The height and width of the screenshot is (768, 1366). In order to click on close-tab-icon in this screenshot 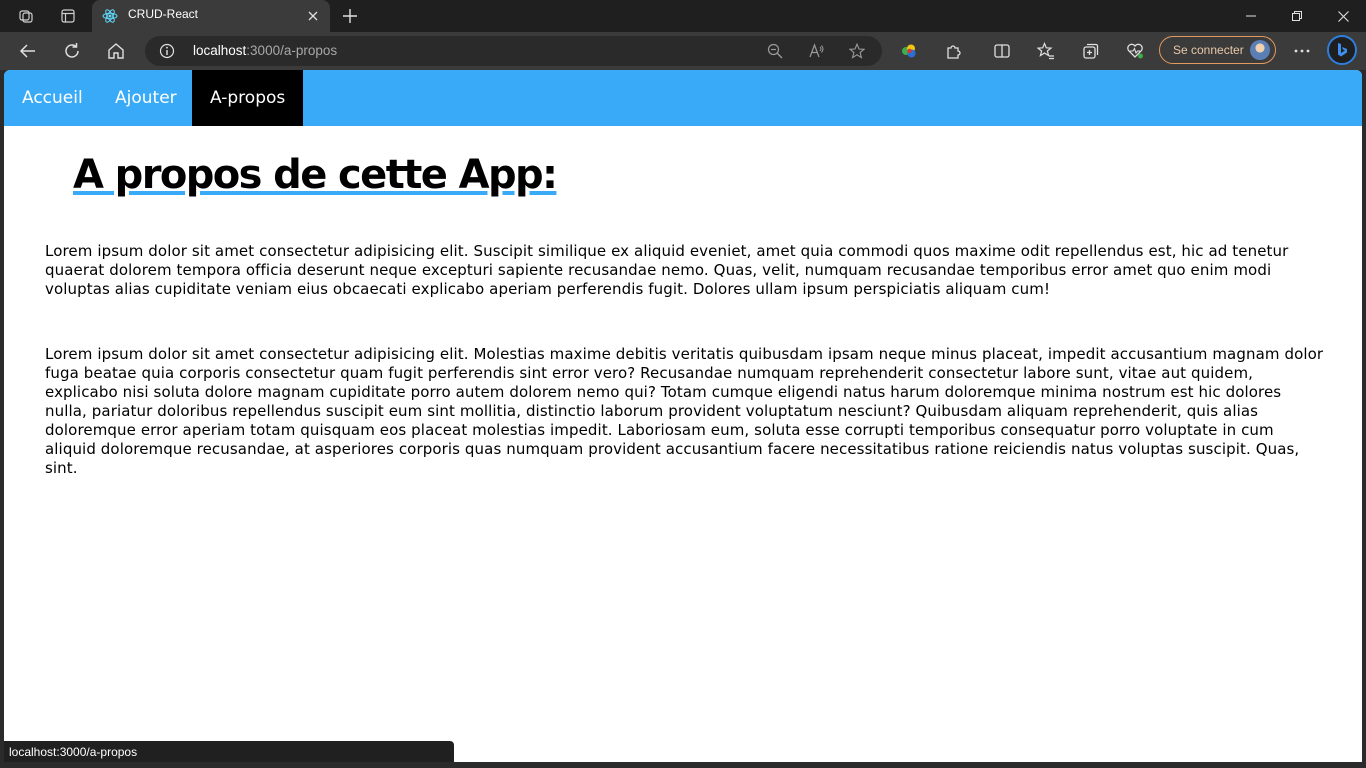, I will do `click(313, 16)`.